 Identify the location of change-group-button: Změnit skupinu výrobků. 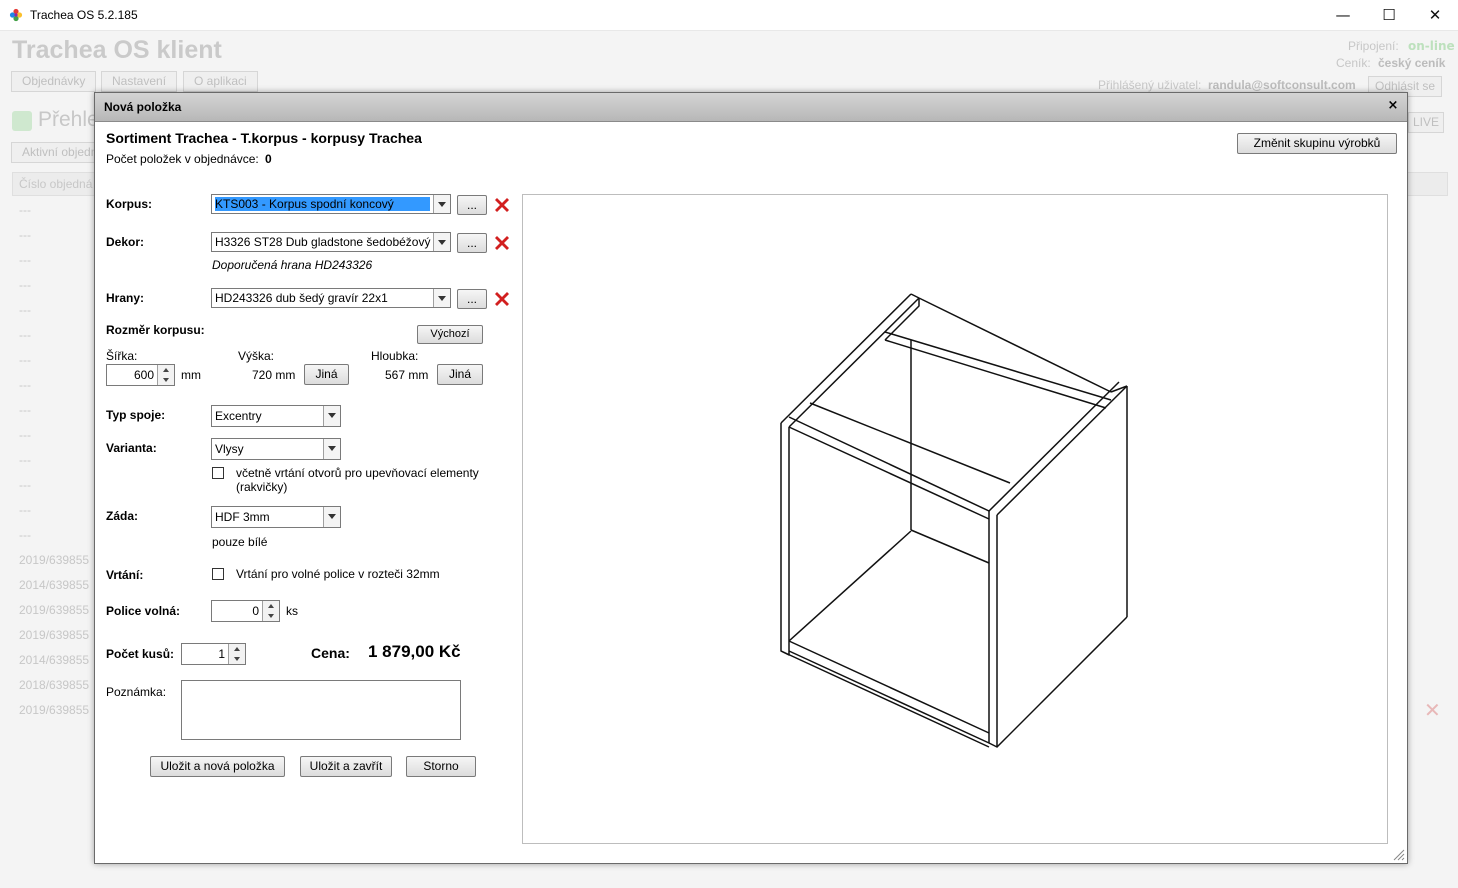
(1317, 143).